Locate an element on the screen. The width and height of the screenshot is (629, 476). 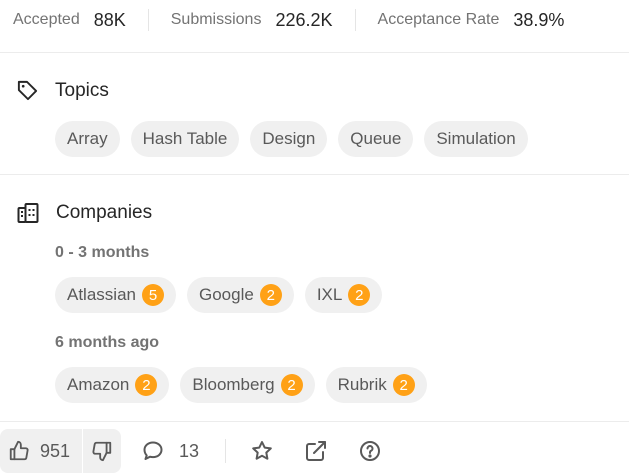
topics-list: Array Hash Table Design Queue Simulation is located at coordinates (291, 139).